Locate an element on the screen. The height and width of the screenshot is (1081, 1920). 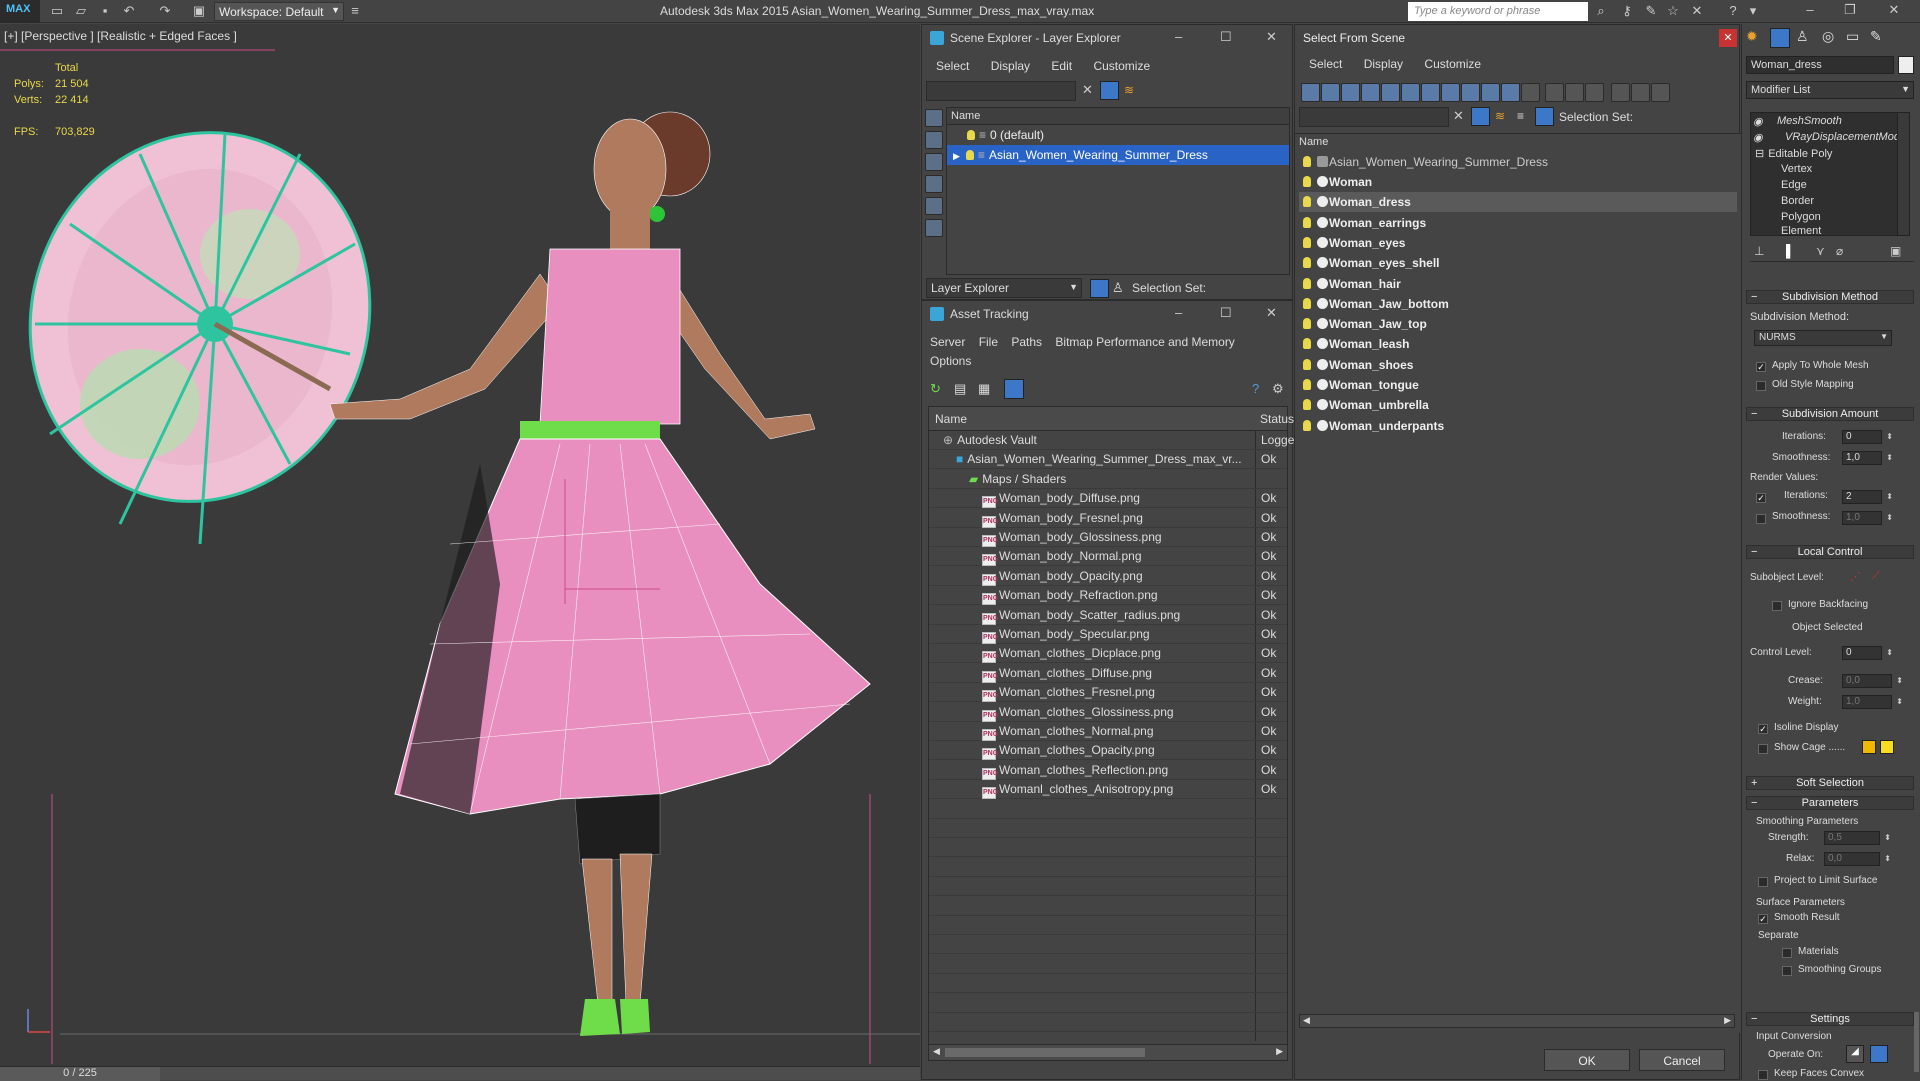
operate-on-faces-icon: ◢ is located at coordinates (1855, 1054).